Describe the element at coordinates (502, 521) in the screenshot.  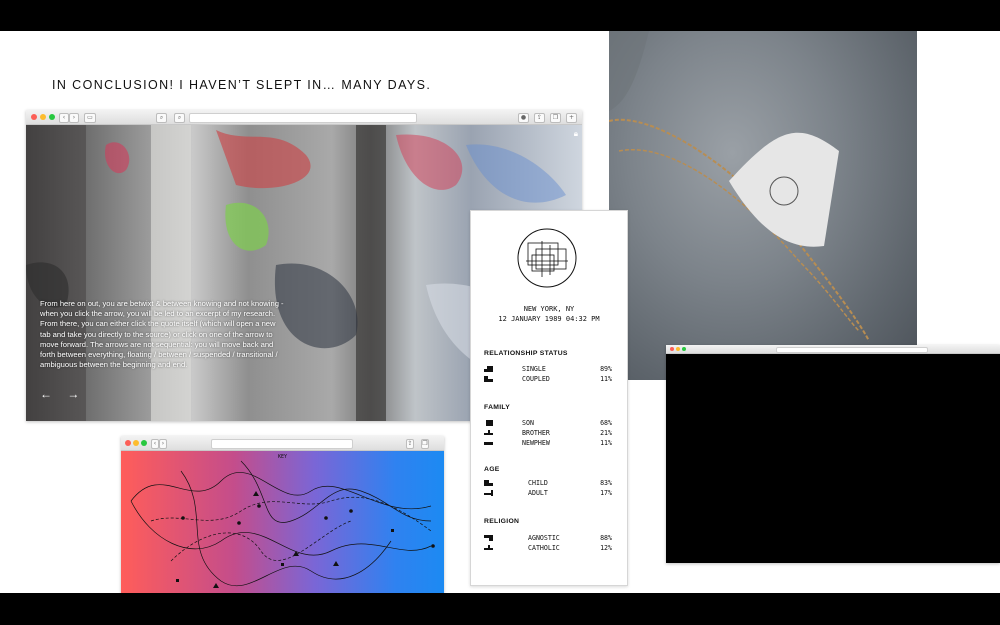
I see `section-title-religion: RELIGION` at that location.